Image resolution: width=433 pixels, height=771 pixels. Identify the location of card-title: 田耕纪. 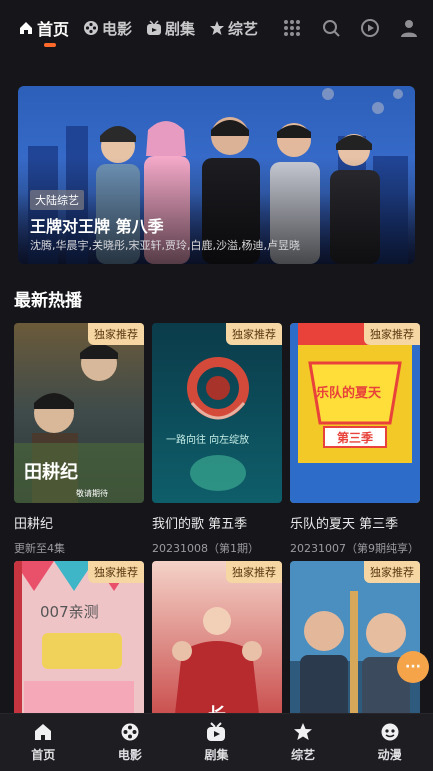
(34, 524).